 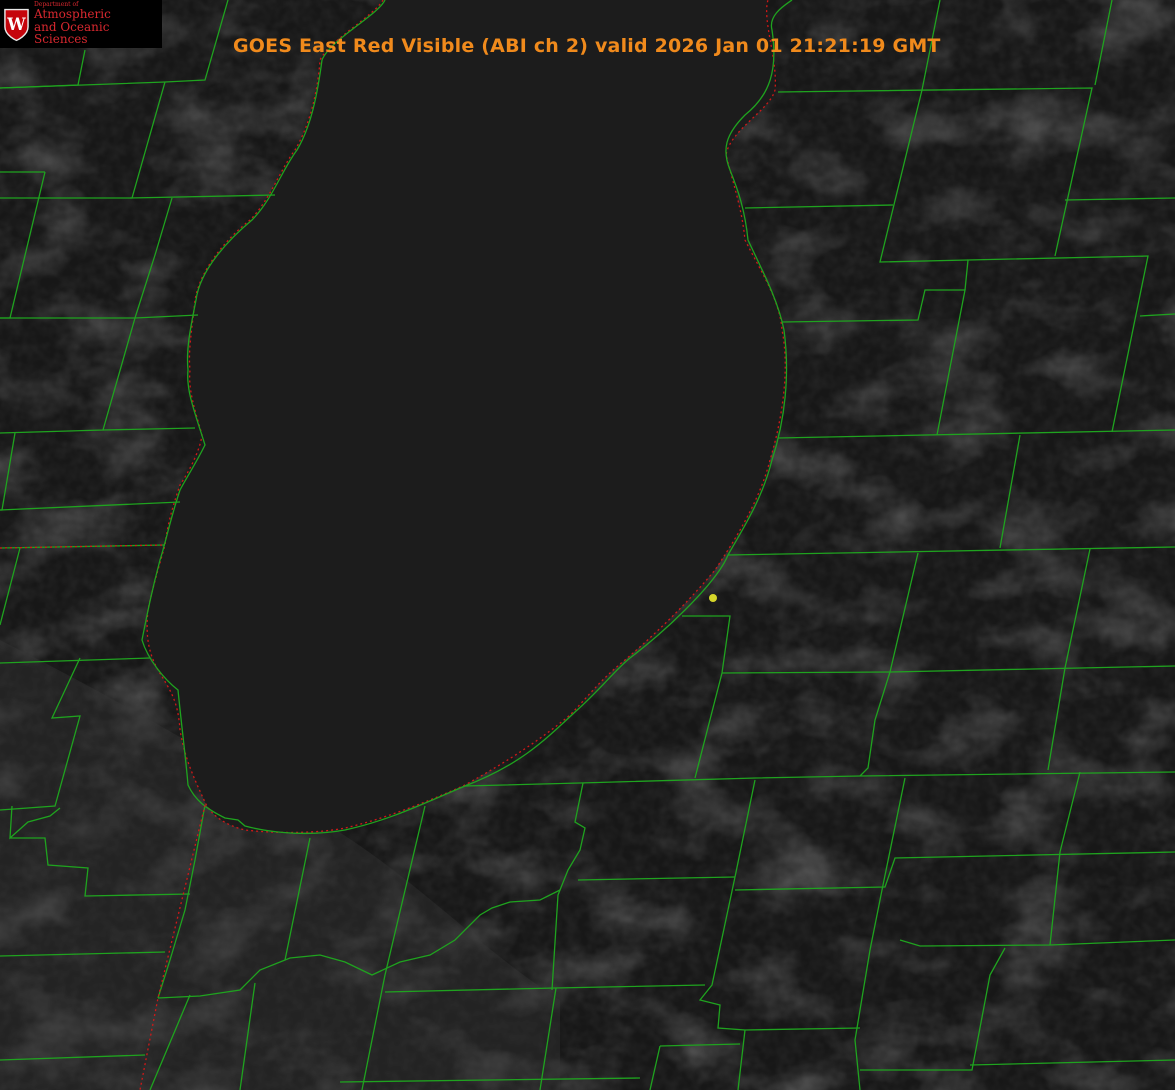 I want to click on logo-name-line1: Atmospheric, so click(x=72, y=14).